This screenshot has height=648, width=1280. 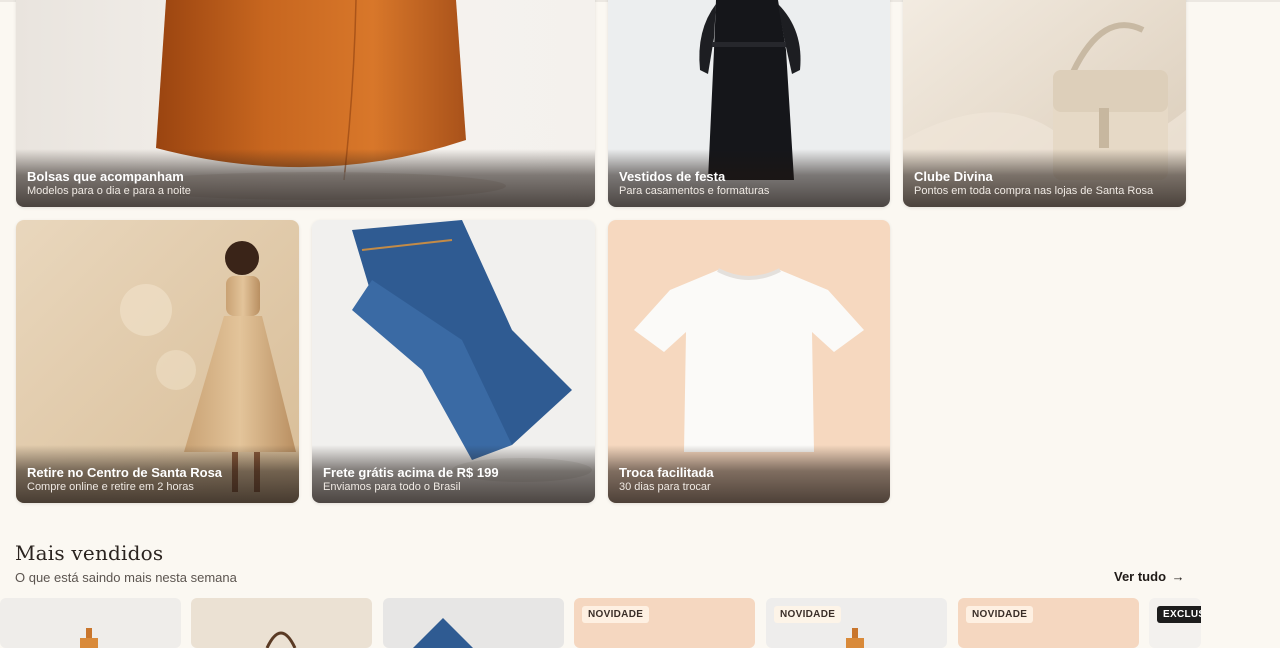 What do you see at coordinates (392, 487) in the screenshot?
I see `tile-subtitle: Enviamos para todo o Brasil` at bounding box center [392, 487].